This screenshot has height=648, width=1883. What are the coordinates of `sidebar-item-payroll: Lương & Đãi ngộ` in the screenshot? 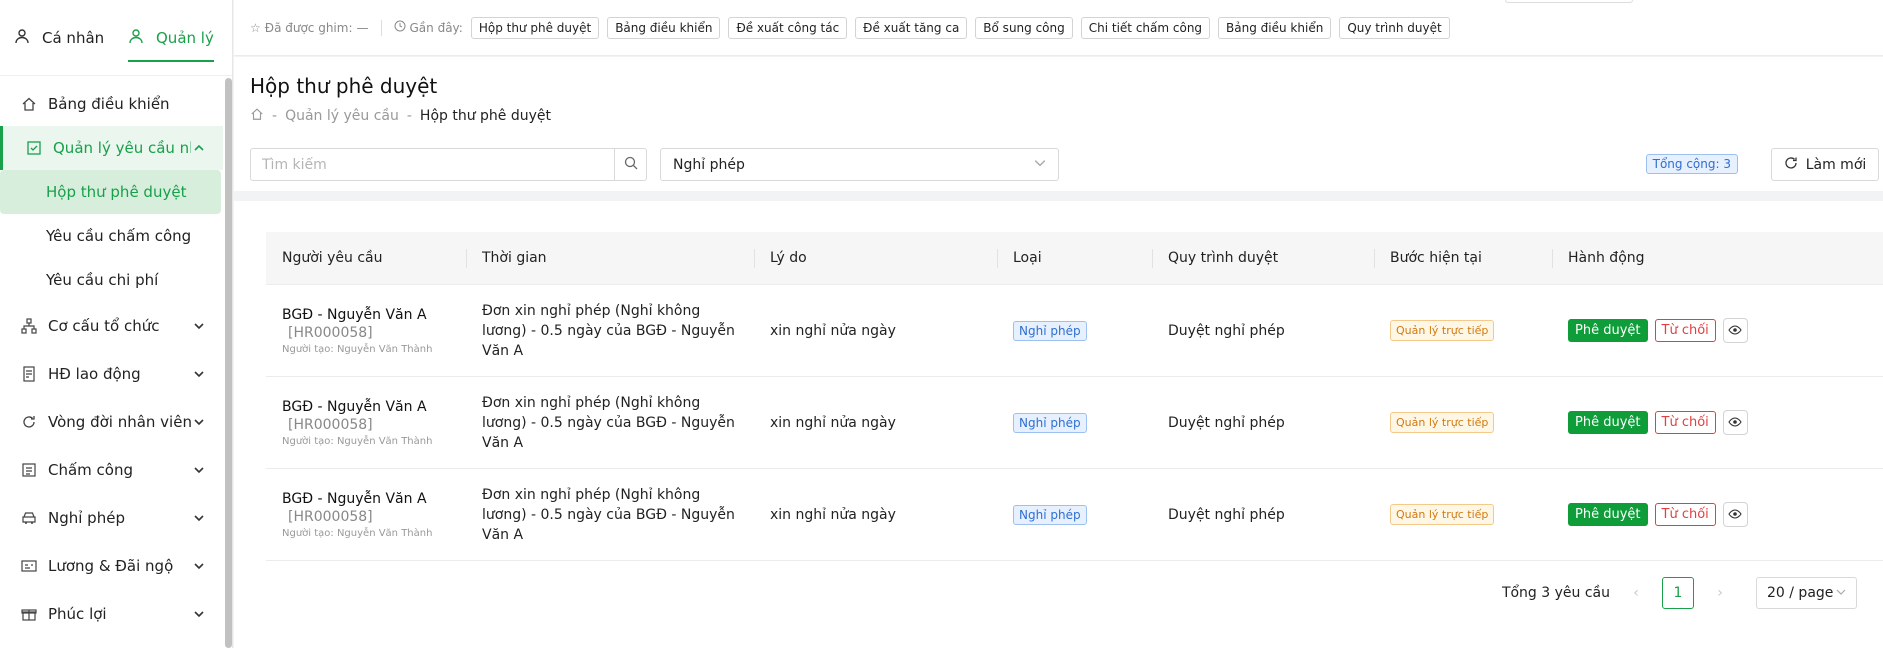 It's located at (111, 566).